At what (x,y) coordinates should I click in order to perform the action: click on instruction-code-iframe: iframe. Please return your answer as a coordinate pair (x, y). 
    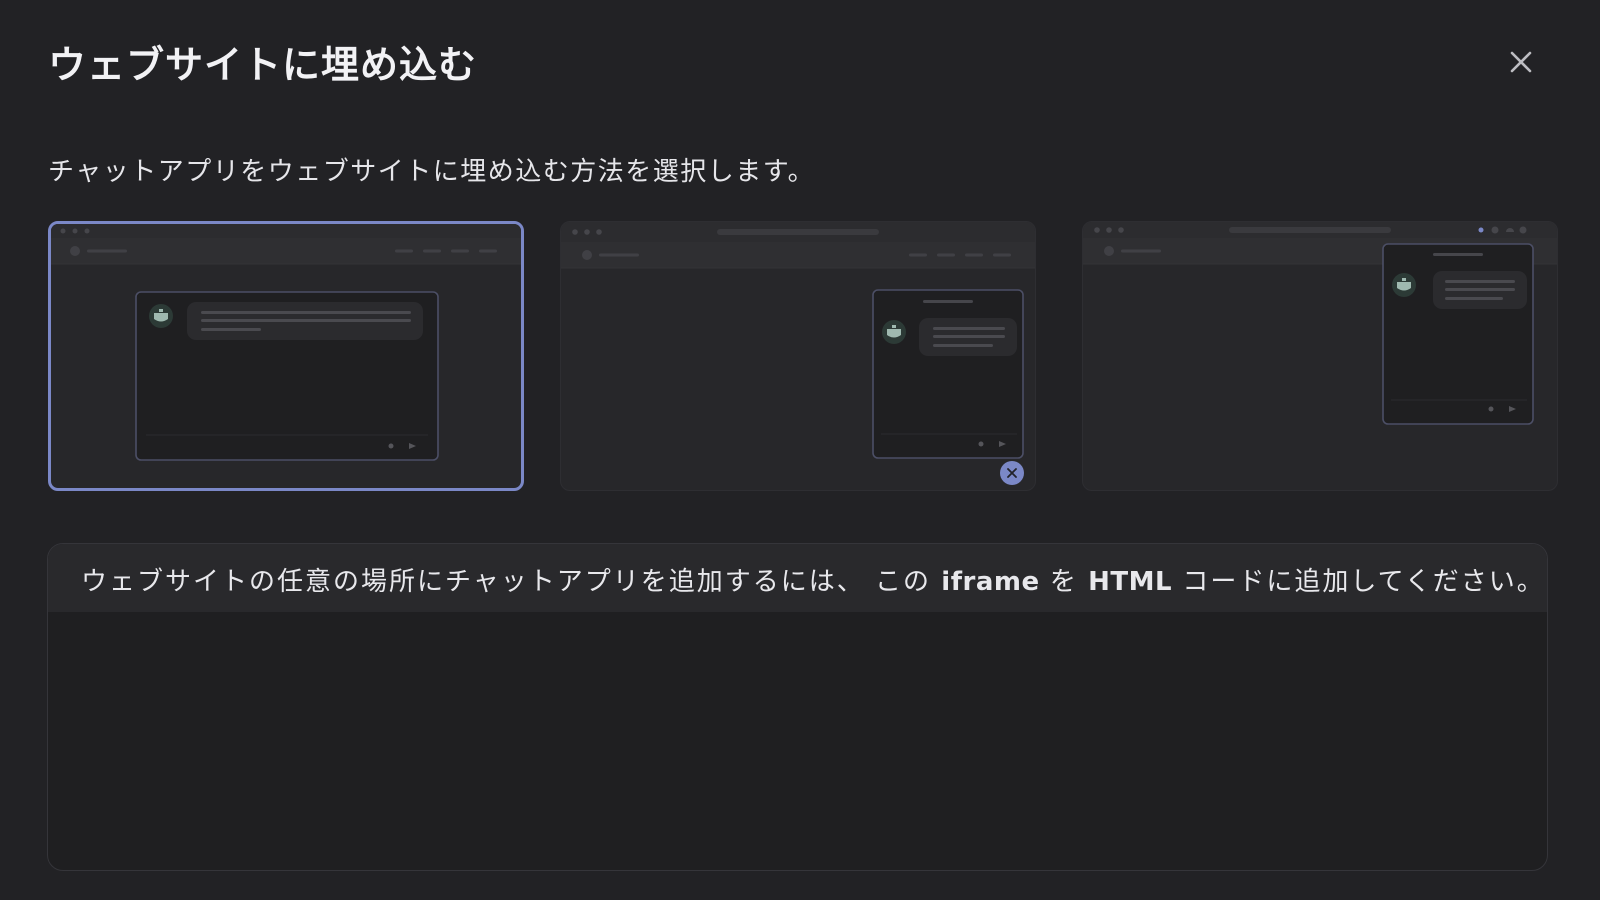
    Looking at the image, I should click on (990, 582).